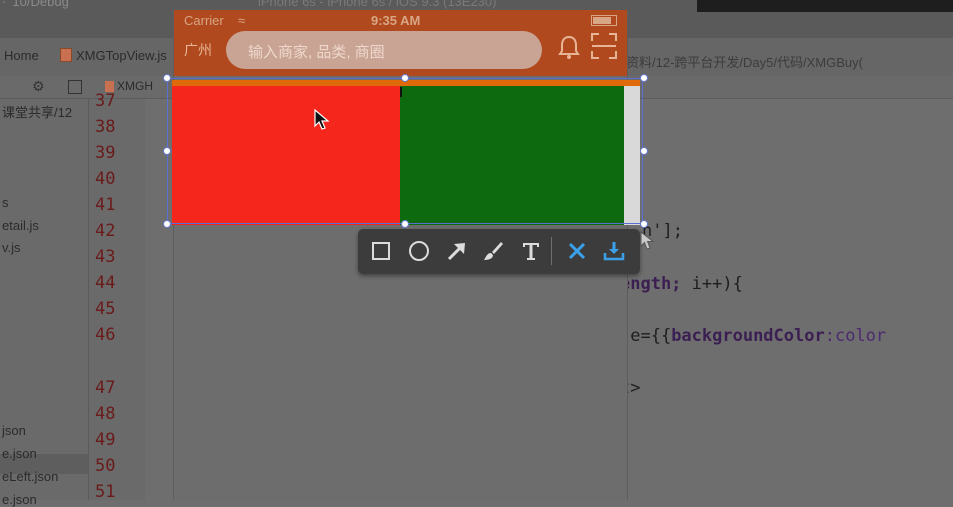  What do you see at coordinates (405, 224) in the screenshot?
I see `resize-handle-bottom` at bounding box center [405, 224].